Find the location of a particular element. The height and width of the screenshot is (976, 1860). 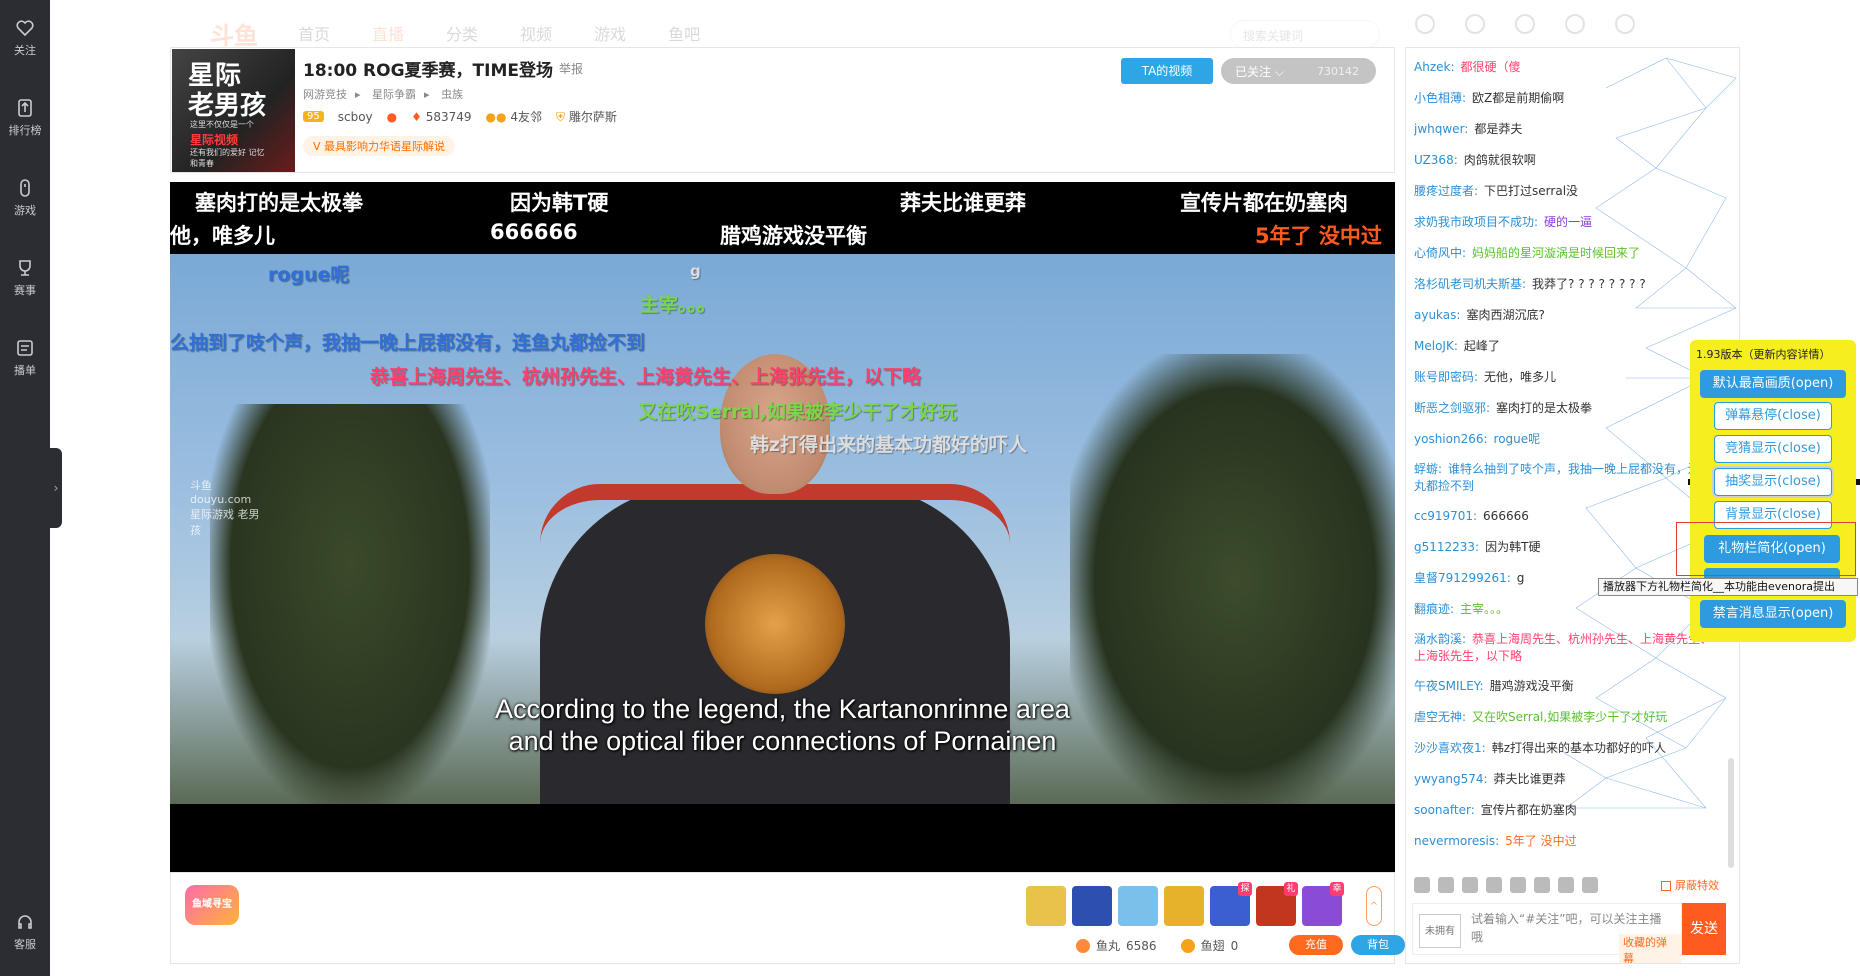

ranking-icon is located at coordinates (25, 108).